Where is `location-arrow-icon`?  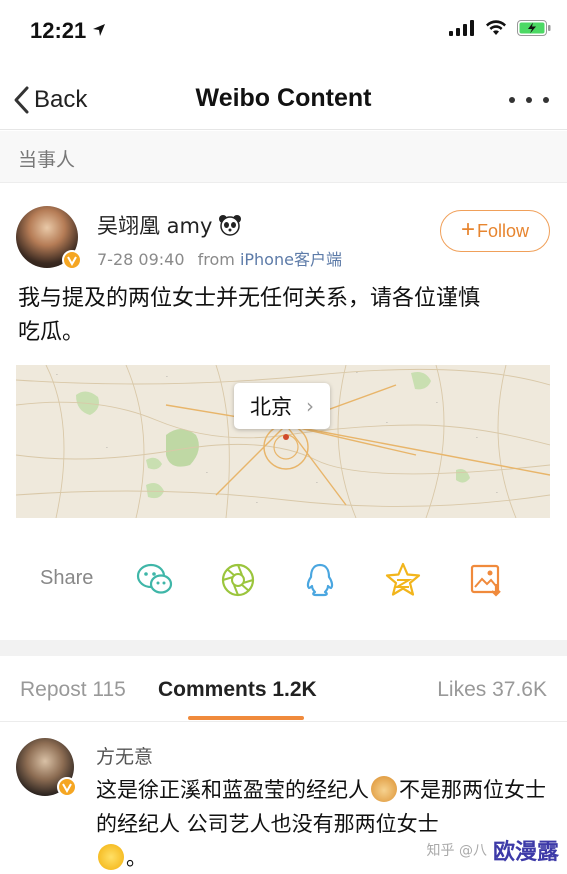
location-arrow-icon is located at coordinates (99, 30).